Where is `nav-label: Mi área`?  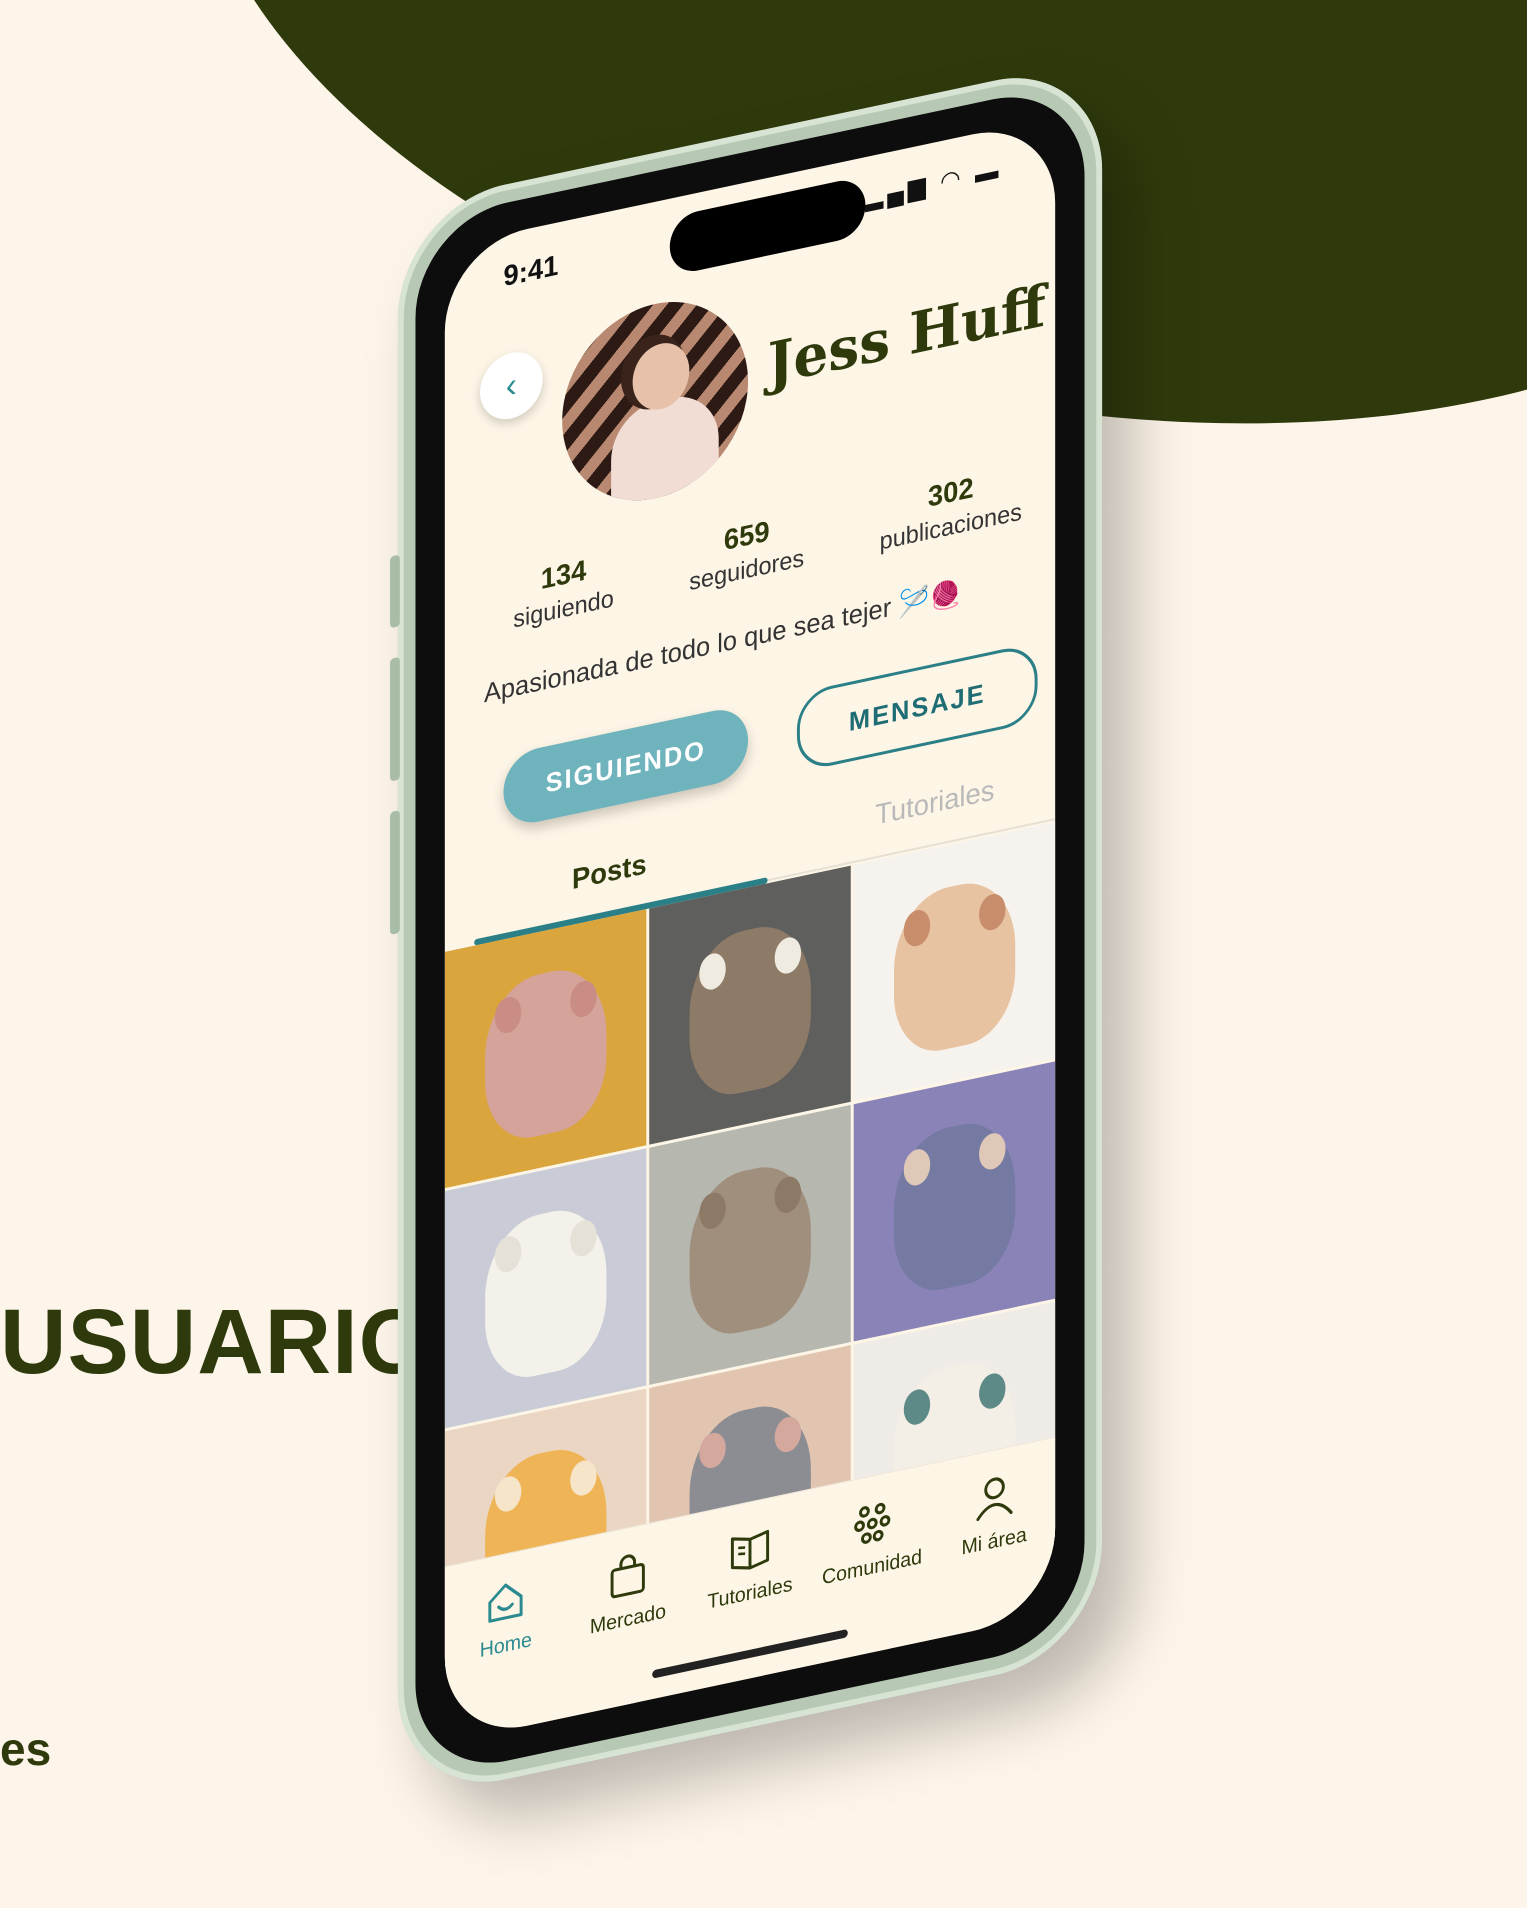
nav-label: Mi área is located at coordinates (994, 1541).